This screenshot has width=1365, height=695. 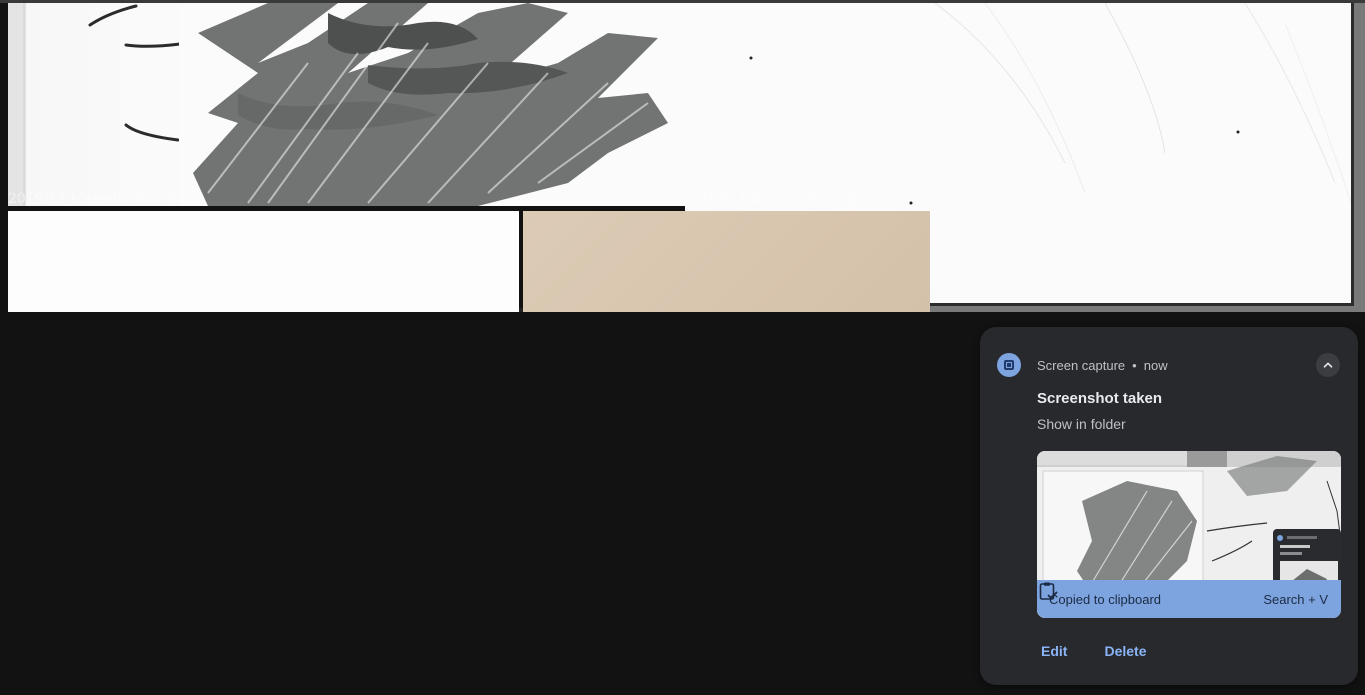 I want to click on copied-to-clipboard-banner: Copied to clipboard Search + V, so click(x=1189, y=599).